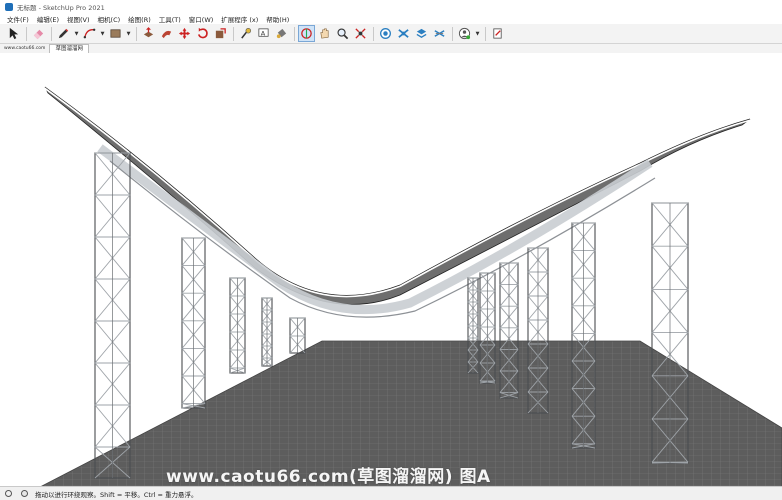 Image resolution: width=782 pixels, height=500 pixels. What do you see at coordinates (245, 33) in the screenshot?
I see `tape-measure-icon` at bounding box center [245, 33].